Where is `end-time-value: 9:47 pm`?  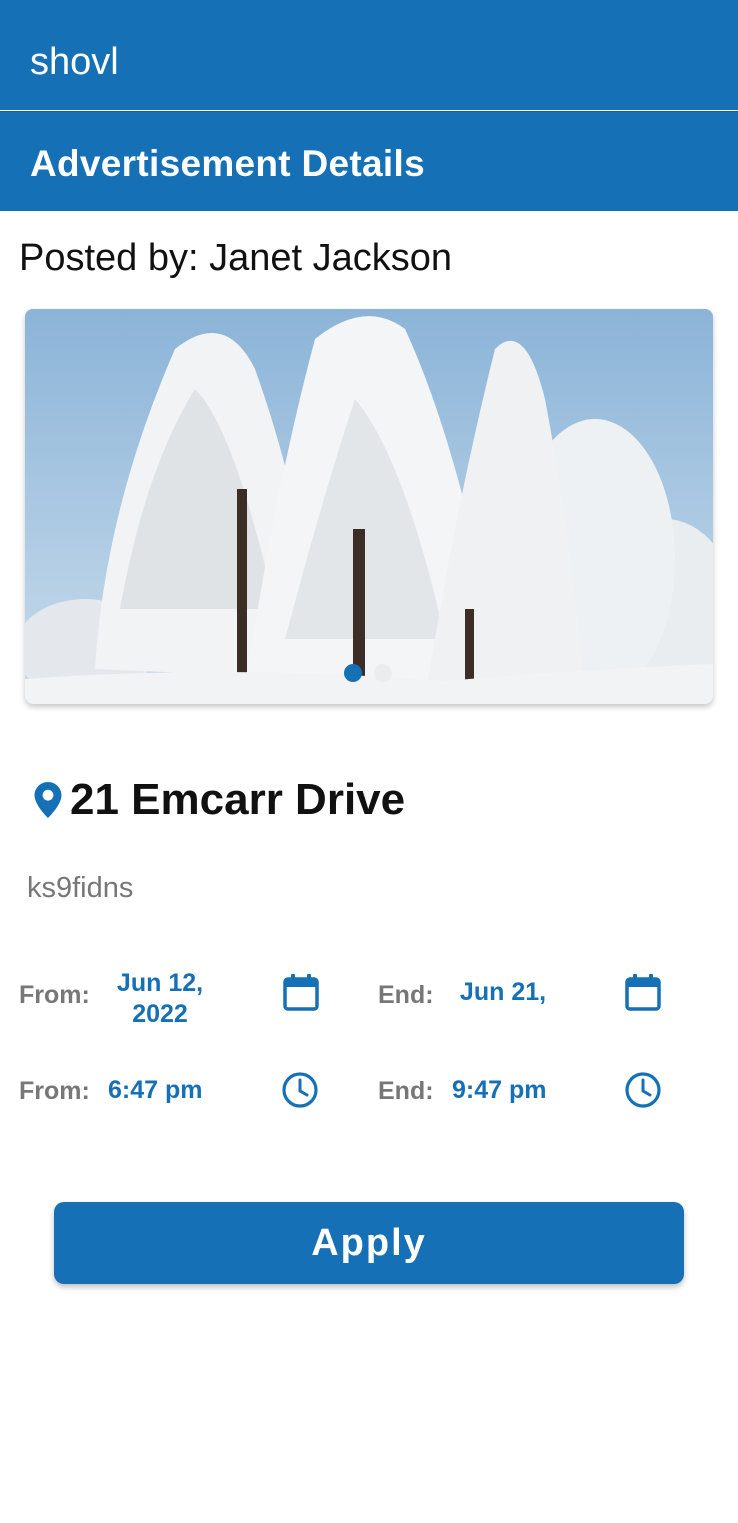
end-time-value: 9:47 pm is located at coordinates (499, 1090).